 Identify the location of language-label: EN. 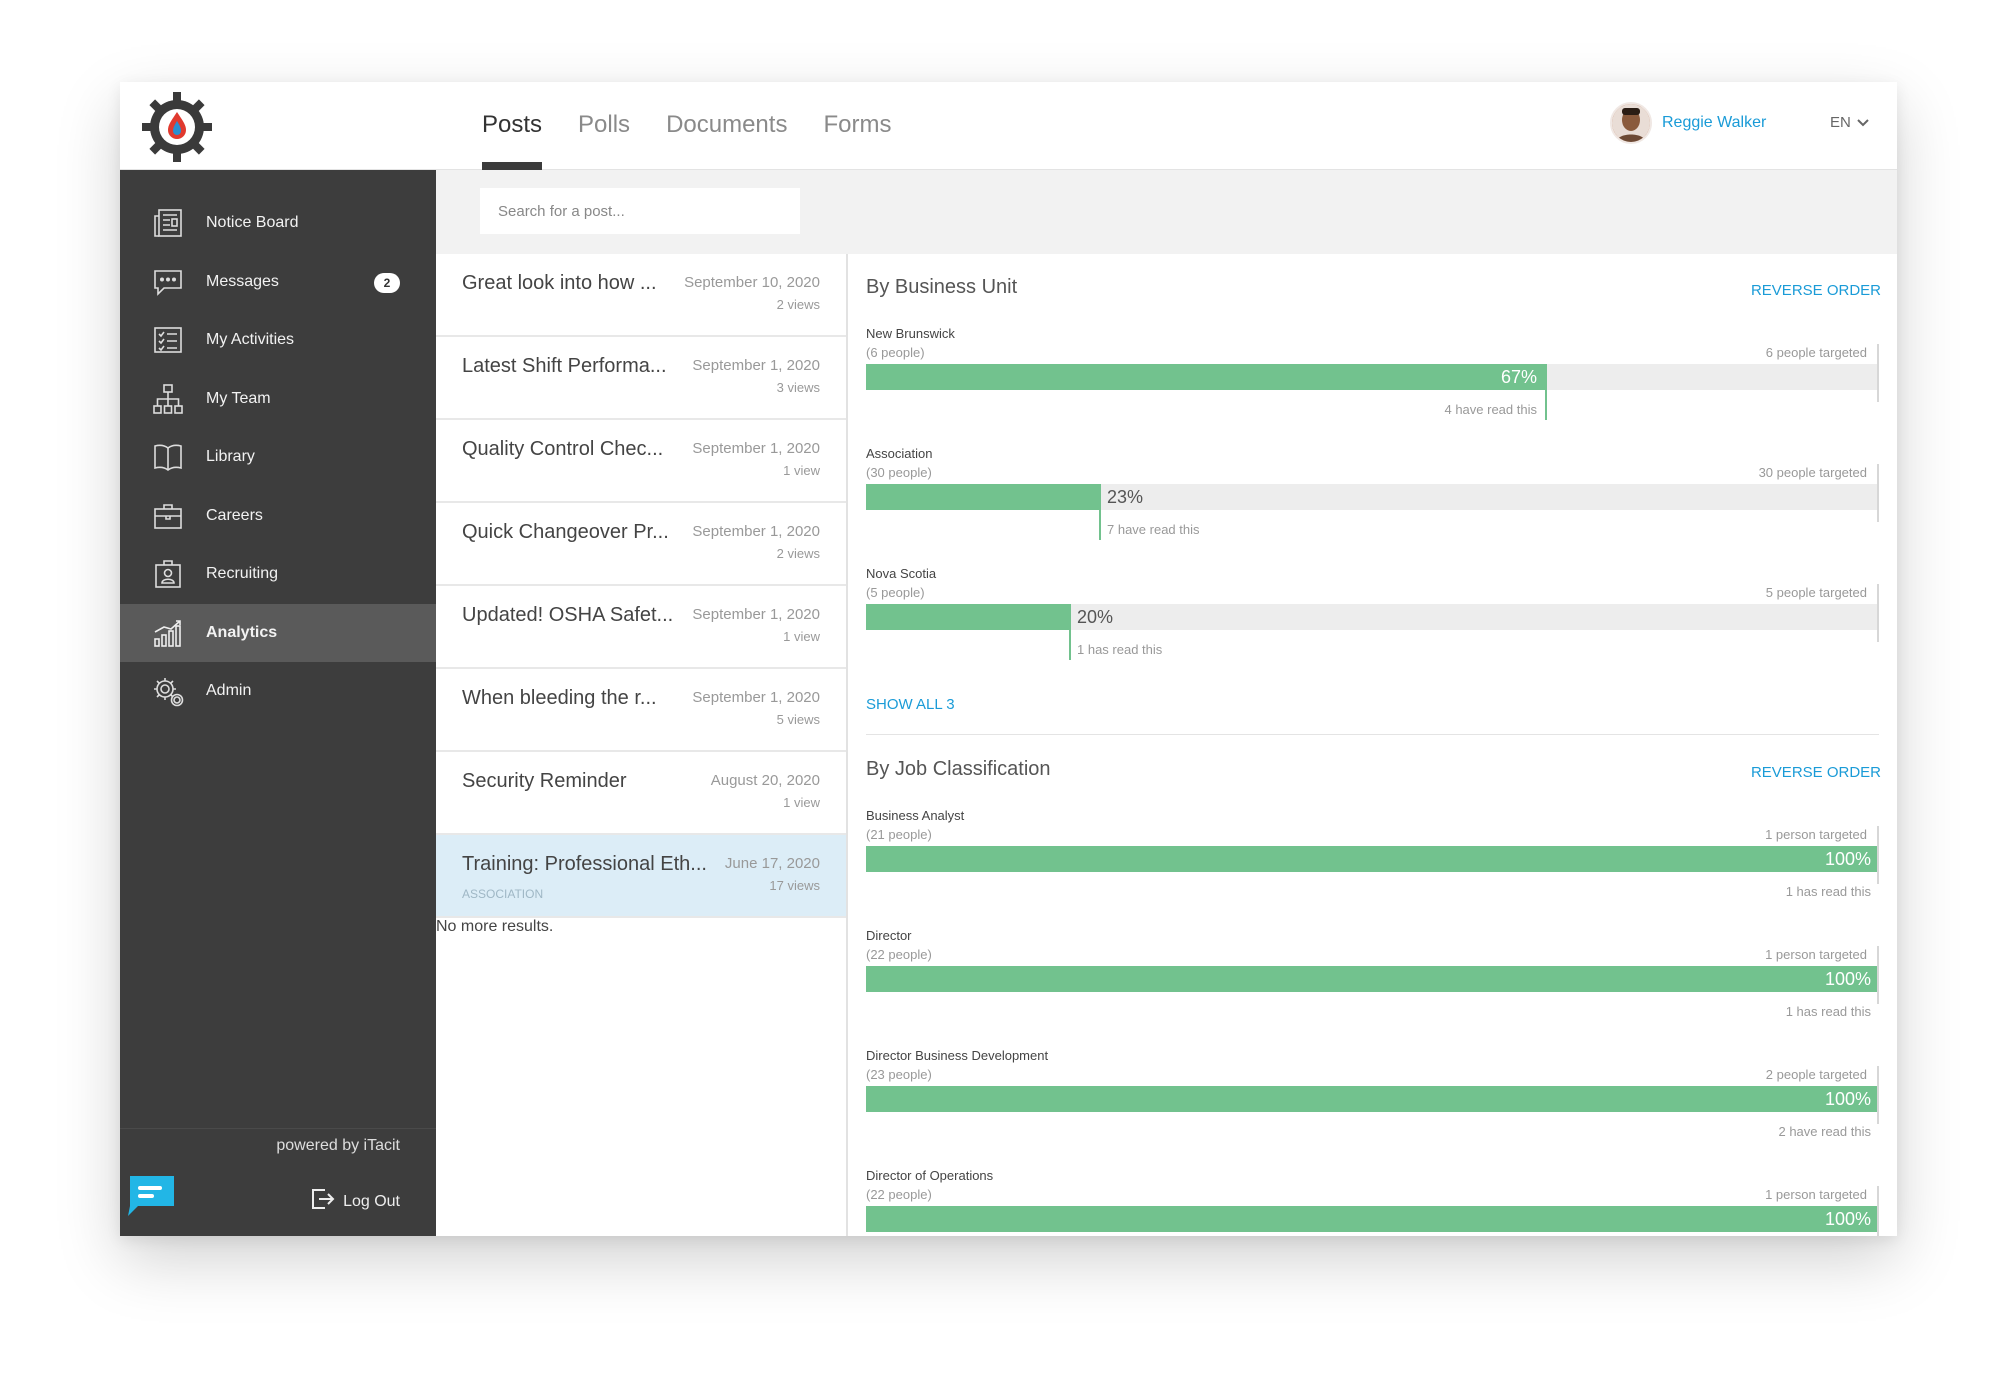
(1840, 122).